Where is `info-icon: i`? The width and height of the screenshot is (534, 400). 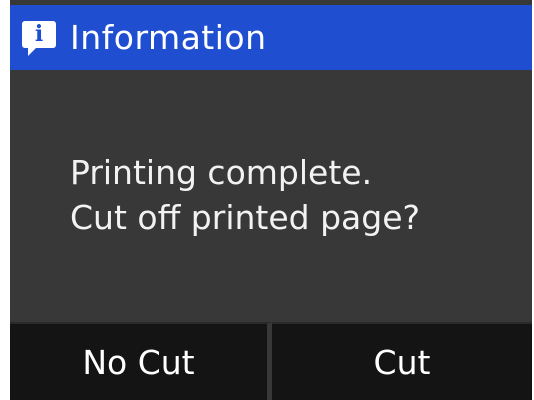 info-icon: i is located at coordinates (39, 38).